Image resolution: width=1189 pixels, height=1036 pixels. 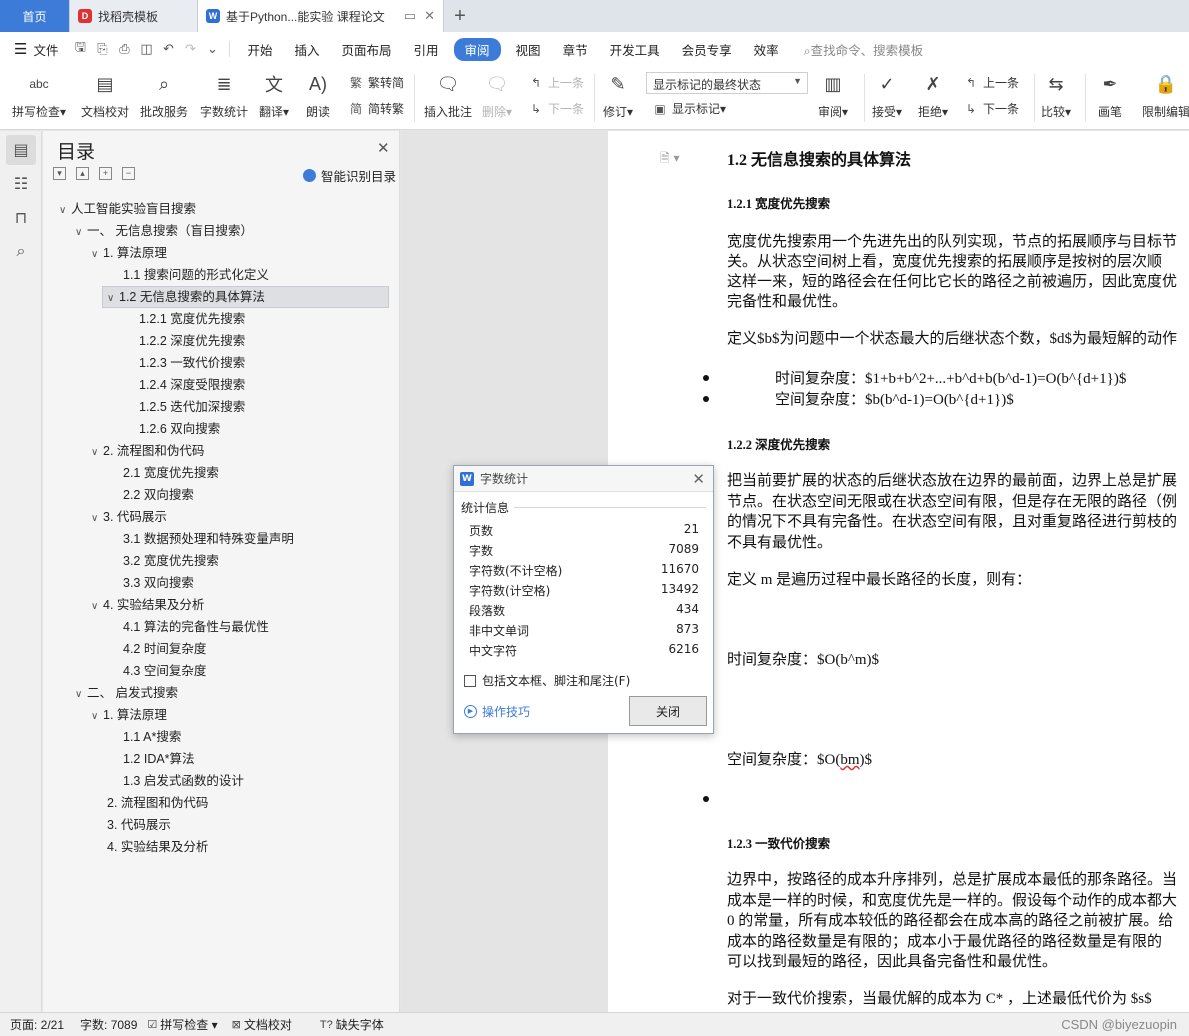 I want to click on compare-button: ⇆ 比较▾, so click(x=1056, y=95).